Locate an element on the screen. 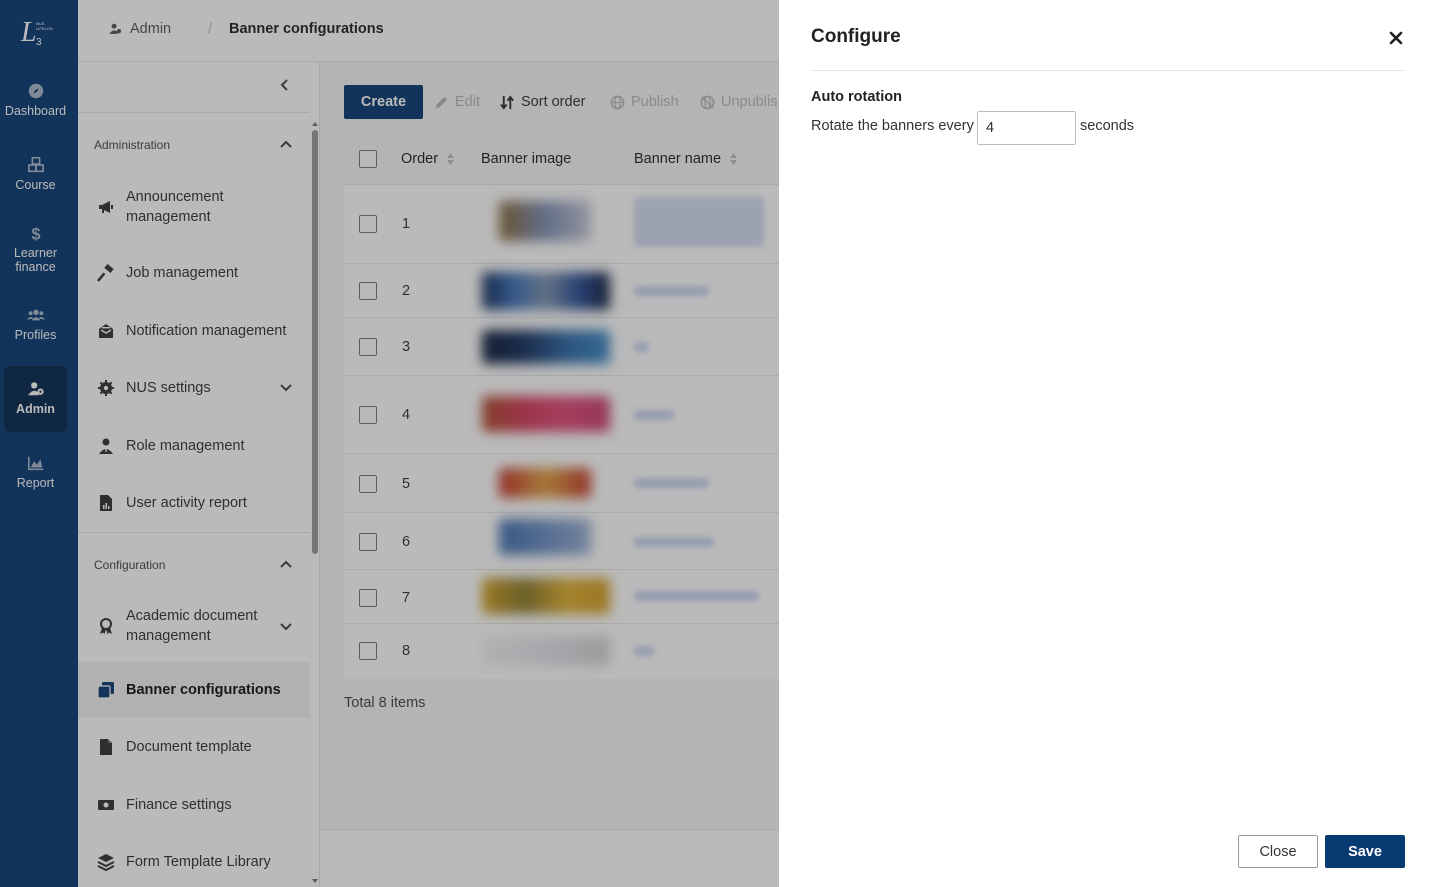 This screenshot has height=887, width=1429. close-icon is located at coordinates (1396, 38).